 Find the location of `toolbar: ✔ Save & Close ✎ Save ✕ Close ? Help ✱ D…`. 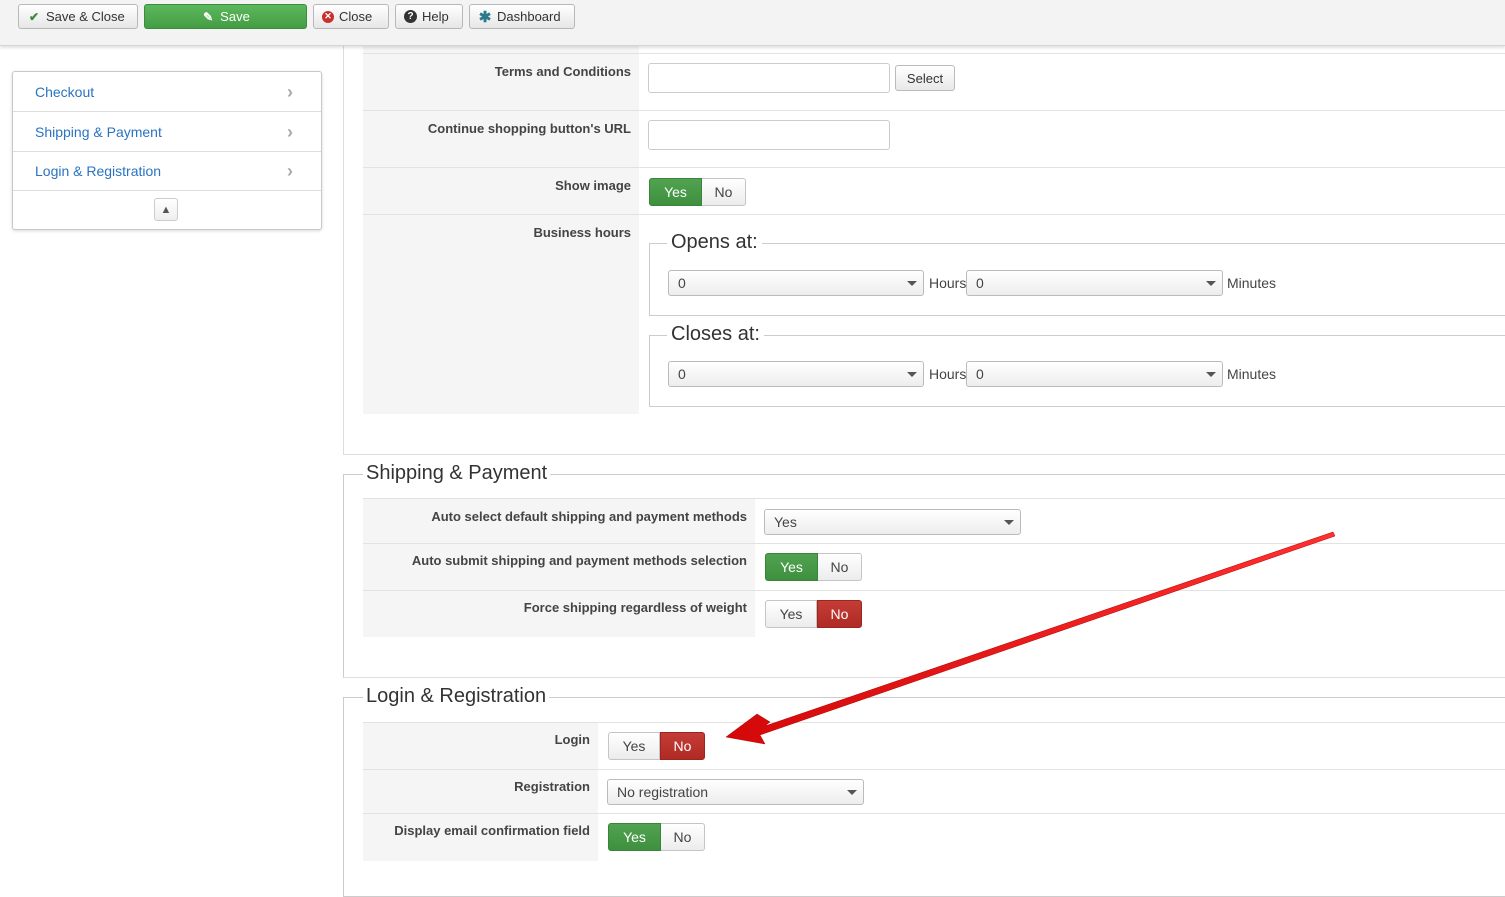

toolbar: ✔ Save & Close ✎ Save ✕ Close ? Help ✱ D… is located at coordinates (752, 23).